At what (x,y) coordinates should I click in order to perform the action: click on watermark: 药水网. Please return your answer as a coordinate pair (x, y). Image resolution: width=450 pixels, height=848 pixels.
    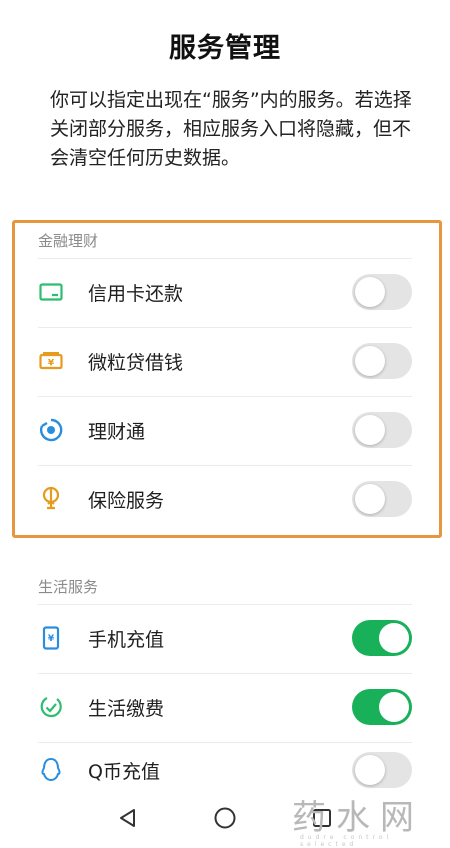
    Looking at the image, I should click on (358, 818).